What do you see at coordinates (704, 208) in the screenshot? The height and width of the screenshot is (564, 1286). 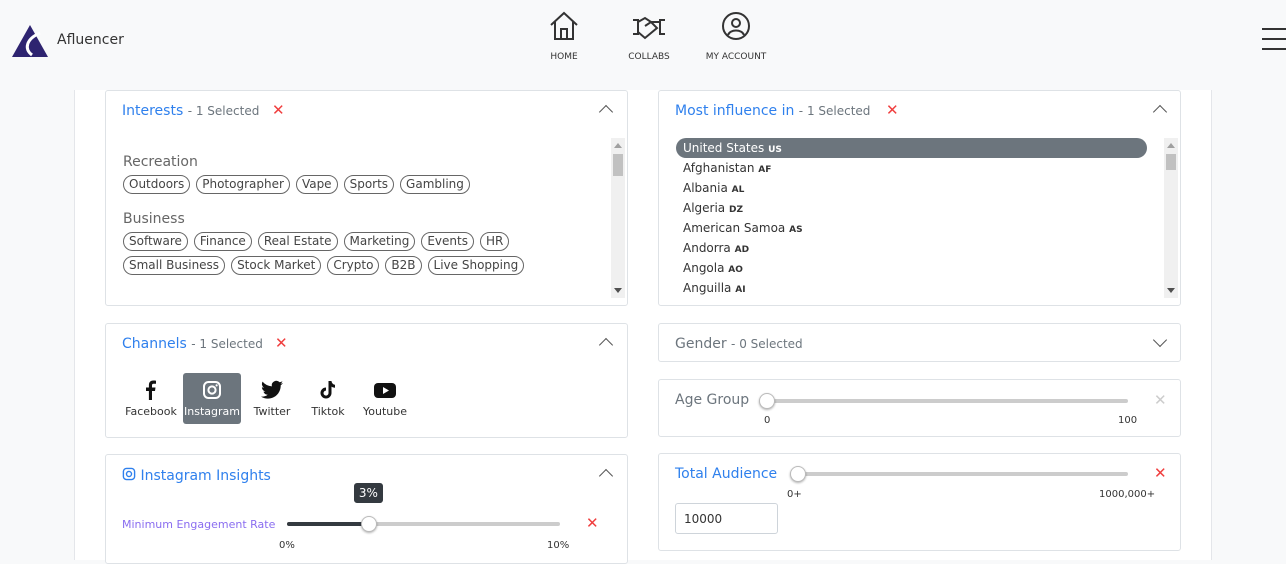 I see `country-name: Algeria` at bounding box center [704, 208].